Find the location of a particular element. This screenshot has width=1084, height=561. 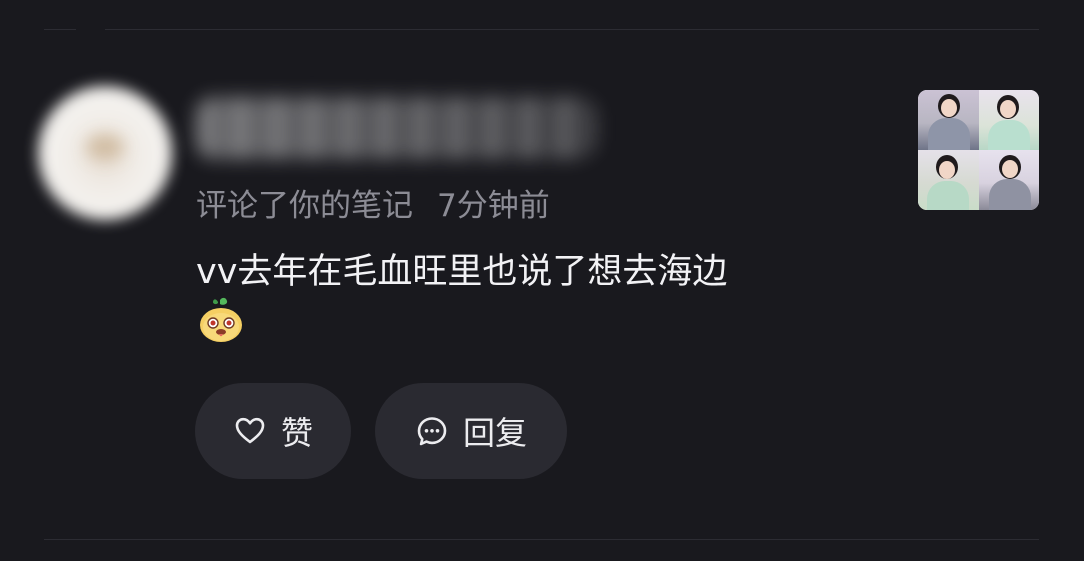

note-thumbnail is located at coordinates (978, 150).